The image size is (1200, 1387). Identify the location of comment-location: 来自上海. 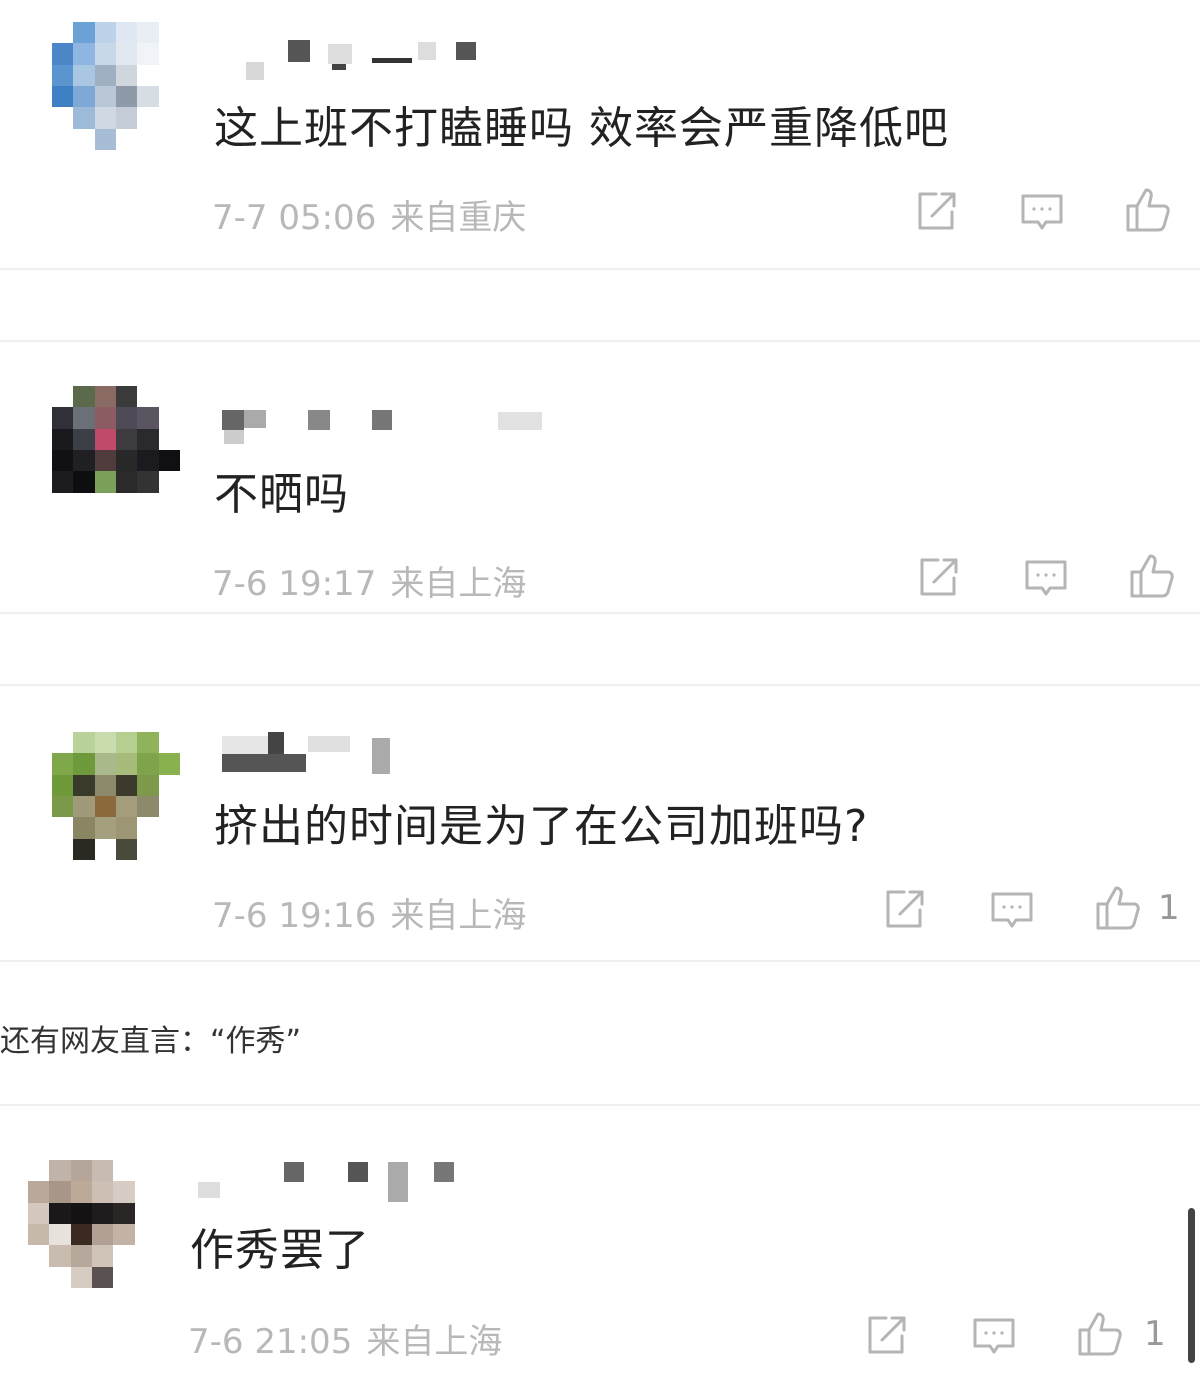
(458, 584).